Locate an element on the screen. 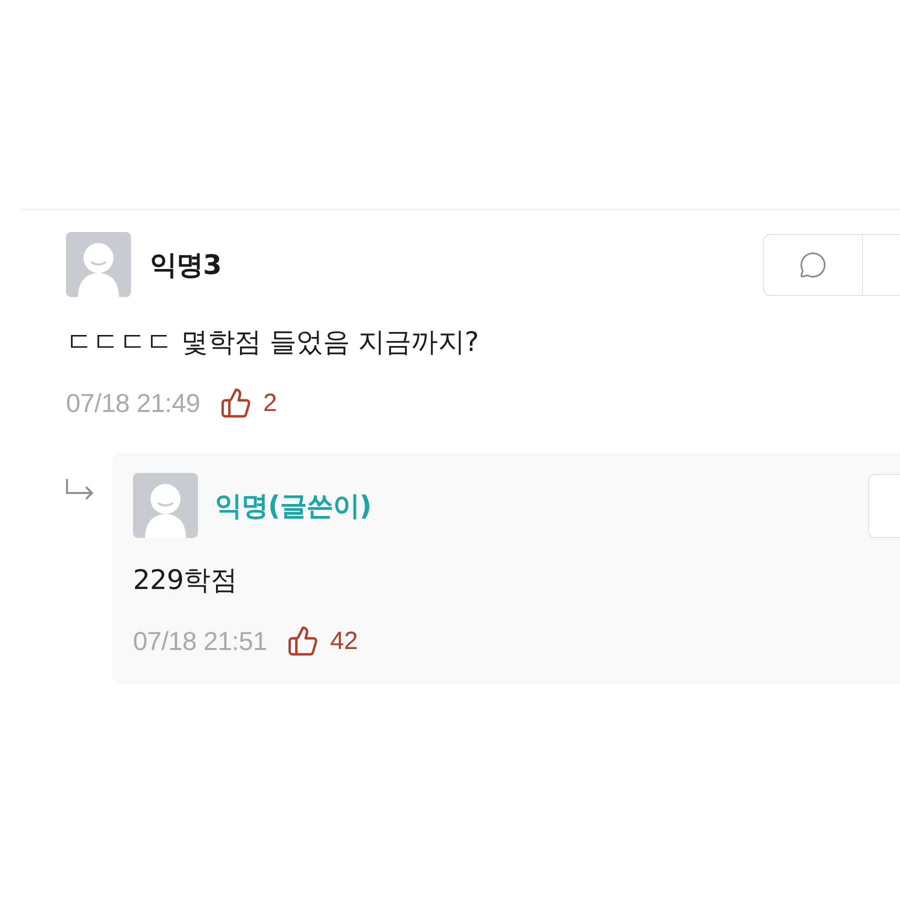 This screenshot has width=900, height=900. author-name: 익명(글쓴이) is located at coordinates (293, 507).